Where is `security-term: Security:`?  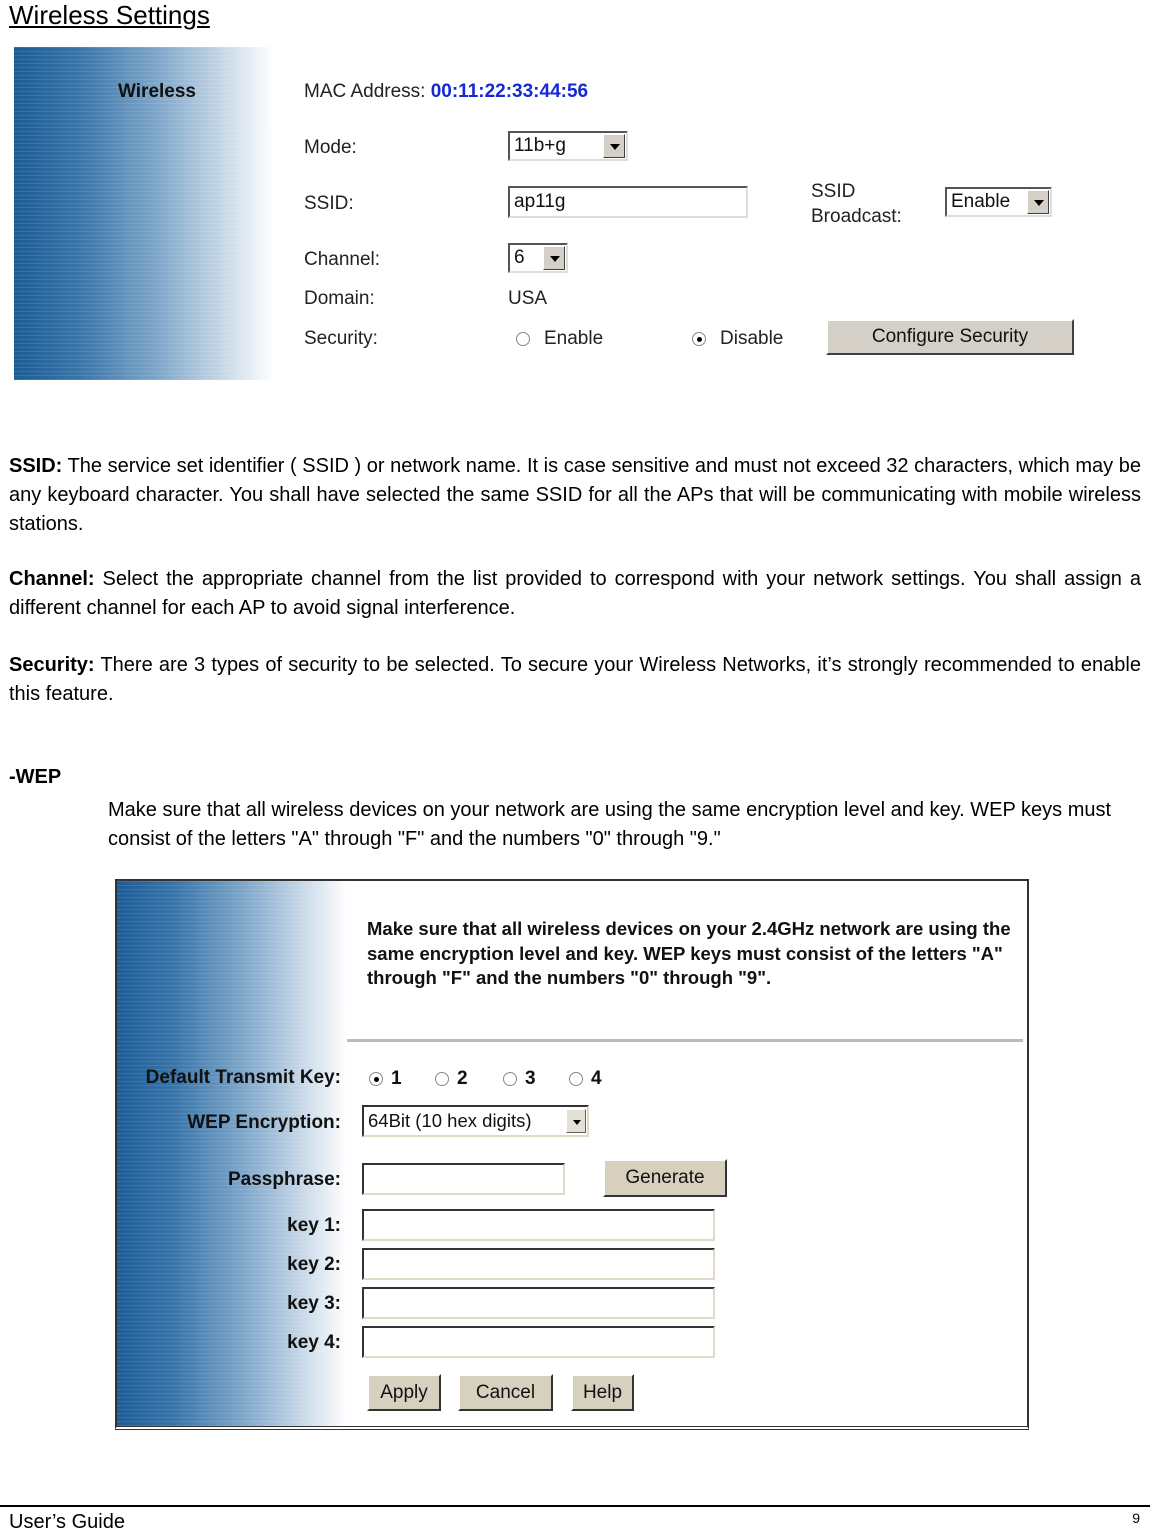 security-term: Security: is located at coordinates (52, 665).